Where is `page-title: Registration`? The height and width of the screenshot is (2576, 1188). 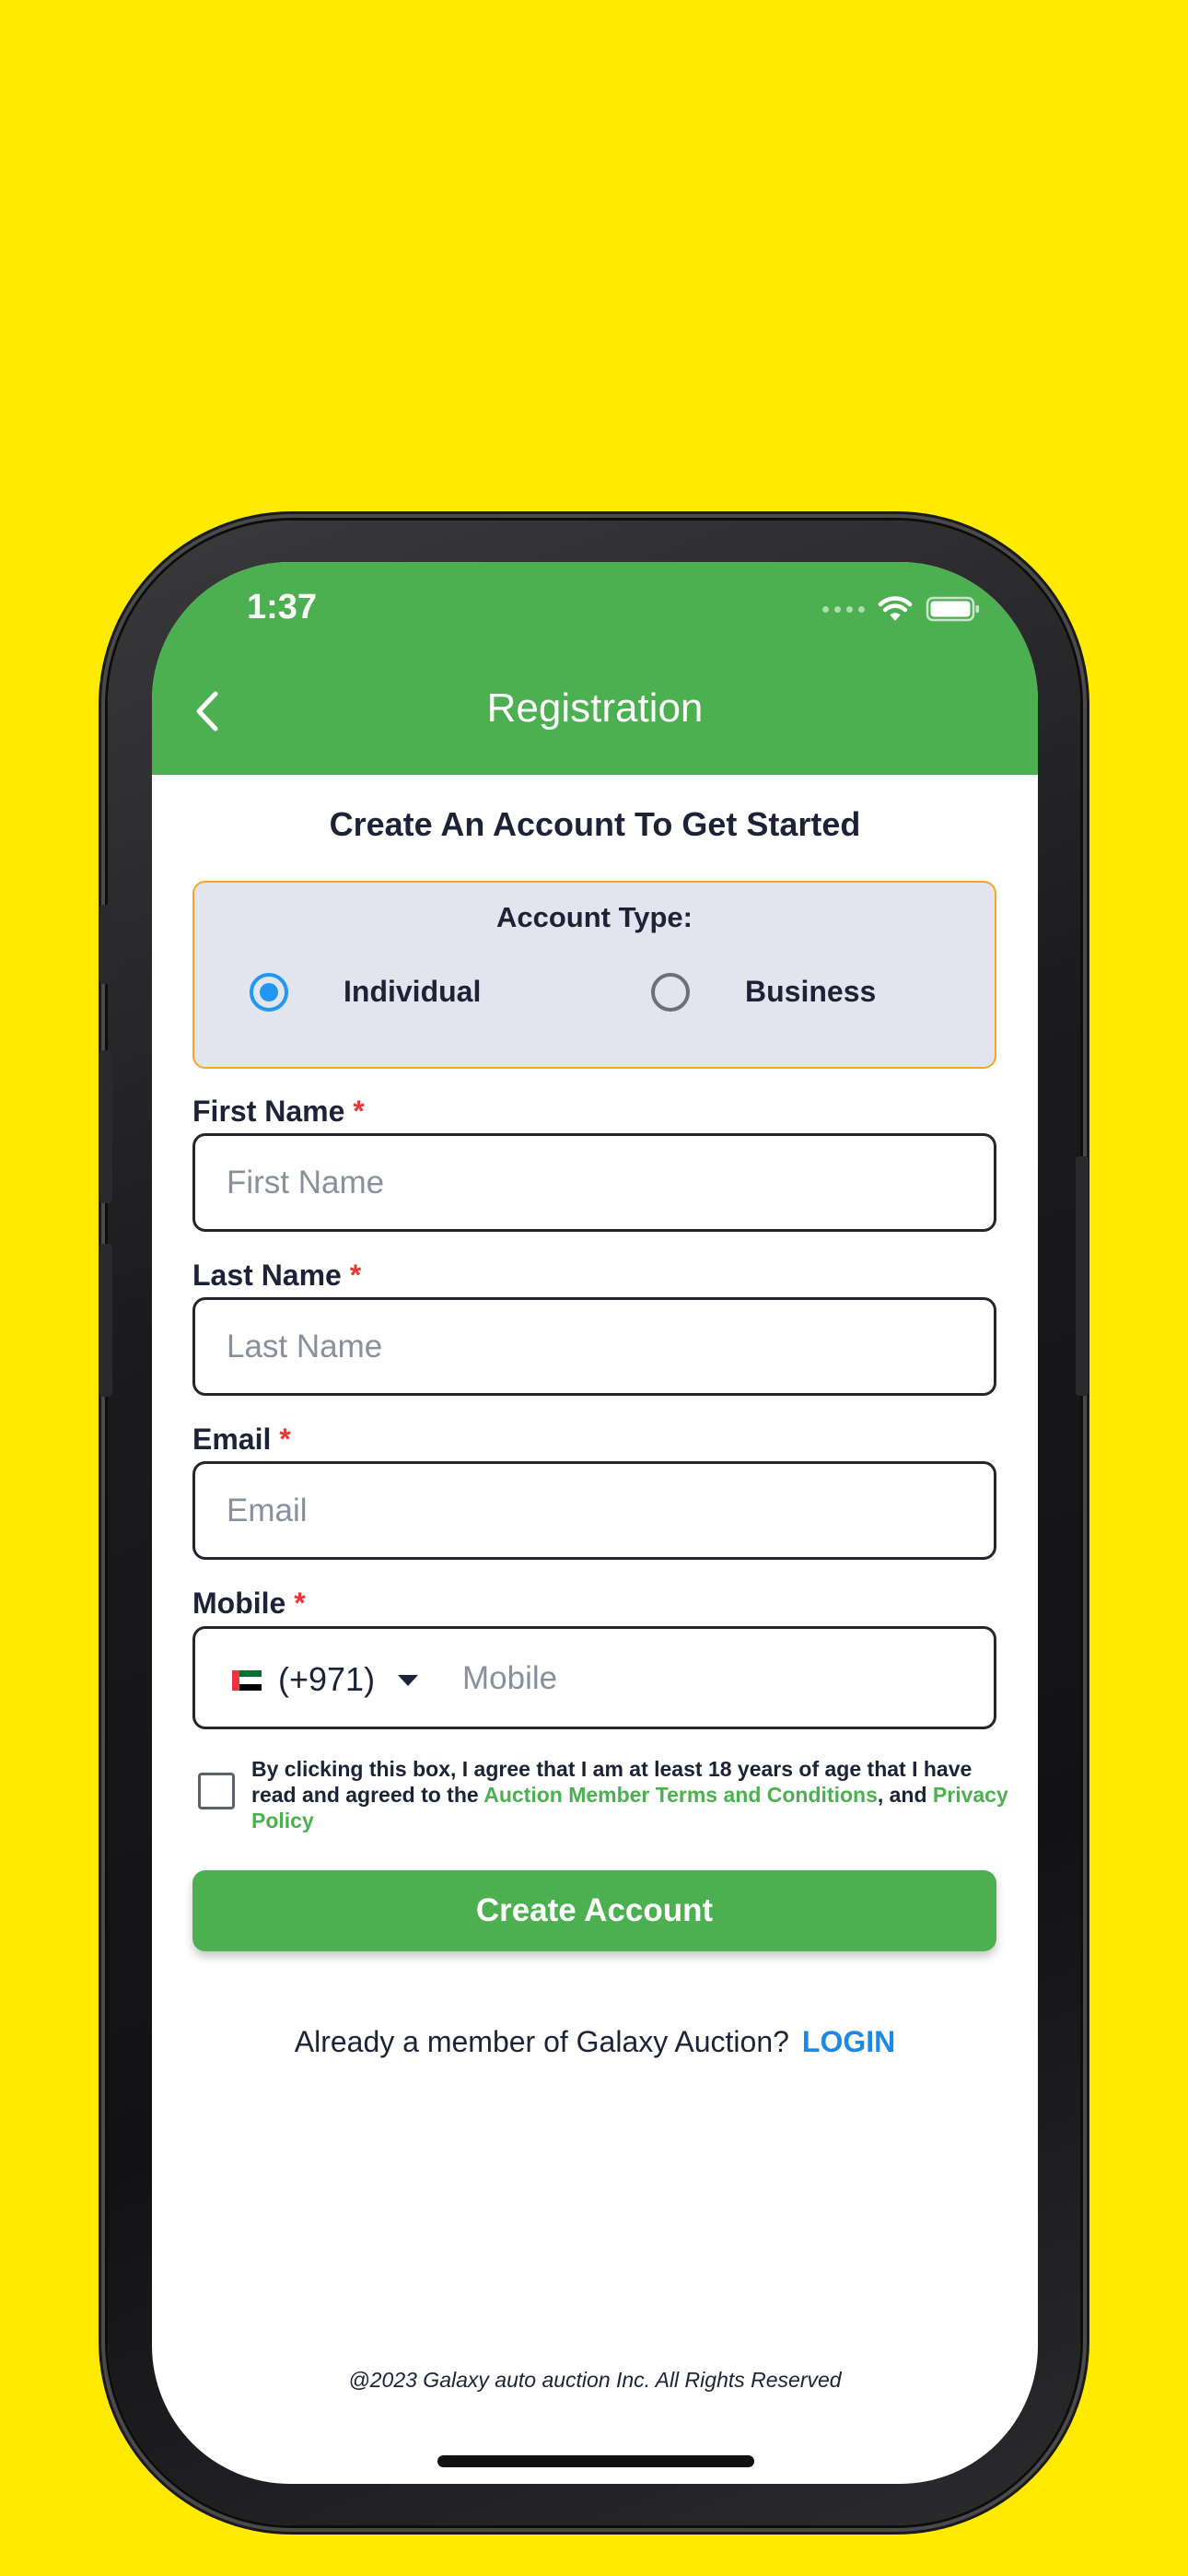
page-title: Registration is located at coordinates (595, 708).